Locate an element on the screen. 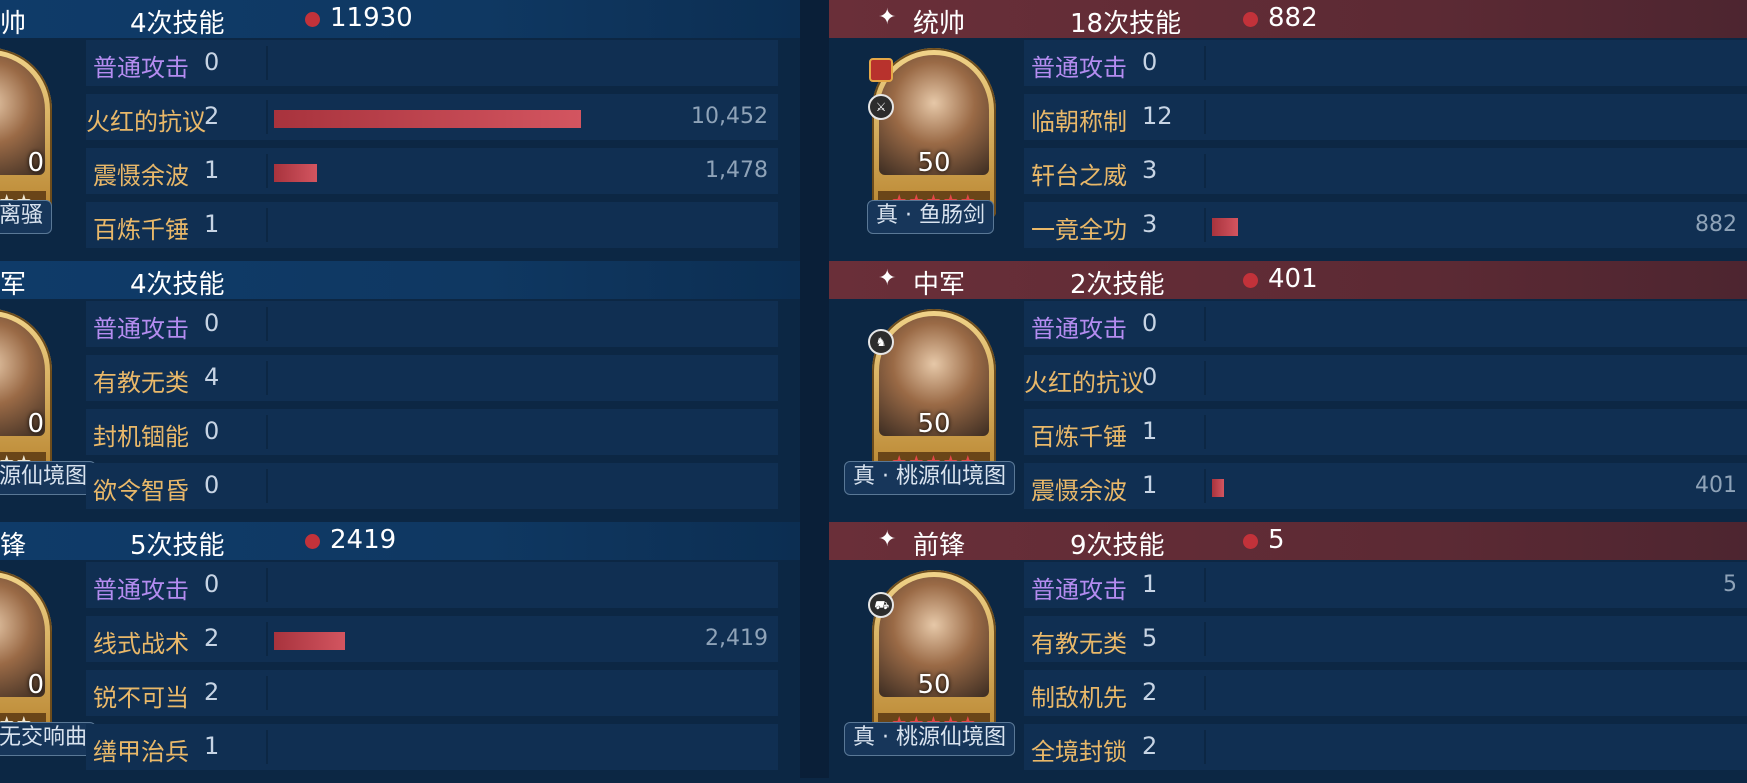 Image resolution: width=1747 pixels, height=783 pixels. role-label: 军 is located at coordinates (13, 285).